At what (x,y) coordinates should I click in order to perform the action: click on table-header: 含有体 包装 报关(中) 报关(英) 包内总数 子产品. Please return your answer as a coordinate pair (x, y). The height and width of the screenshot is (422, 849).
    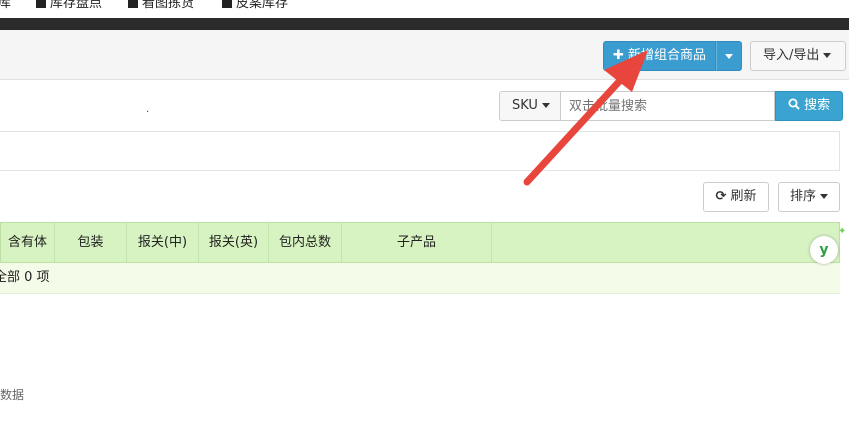
    Looking at the image, I should click on (420, 242).